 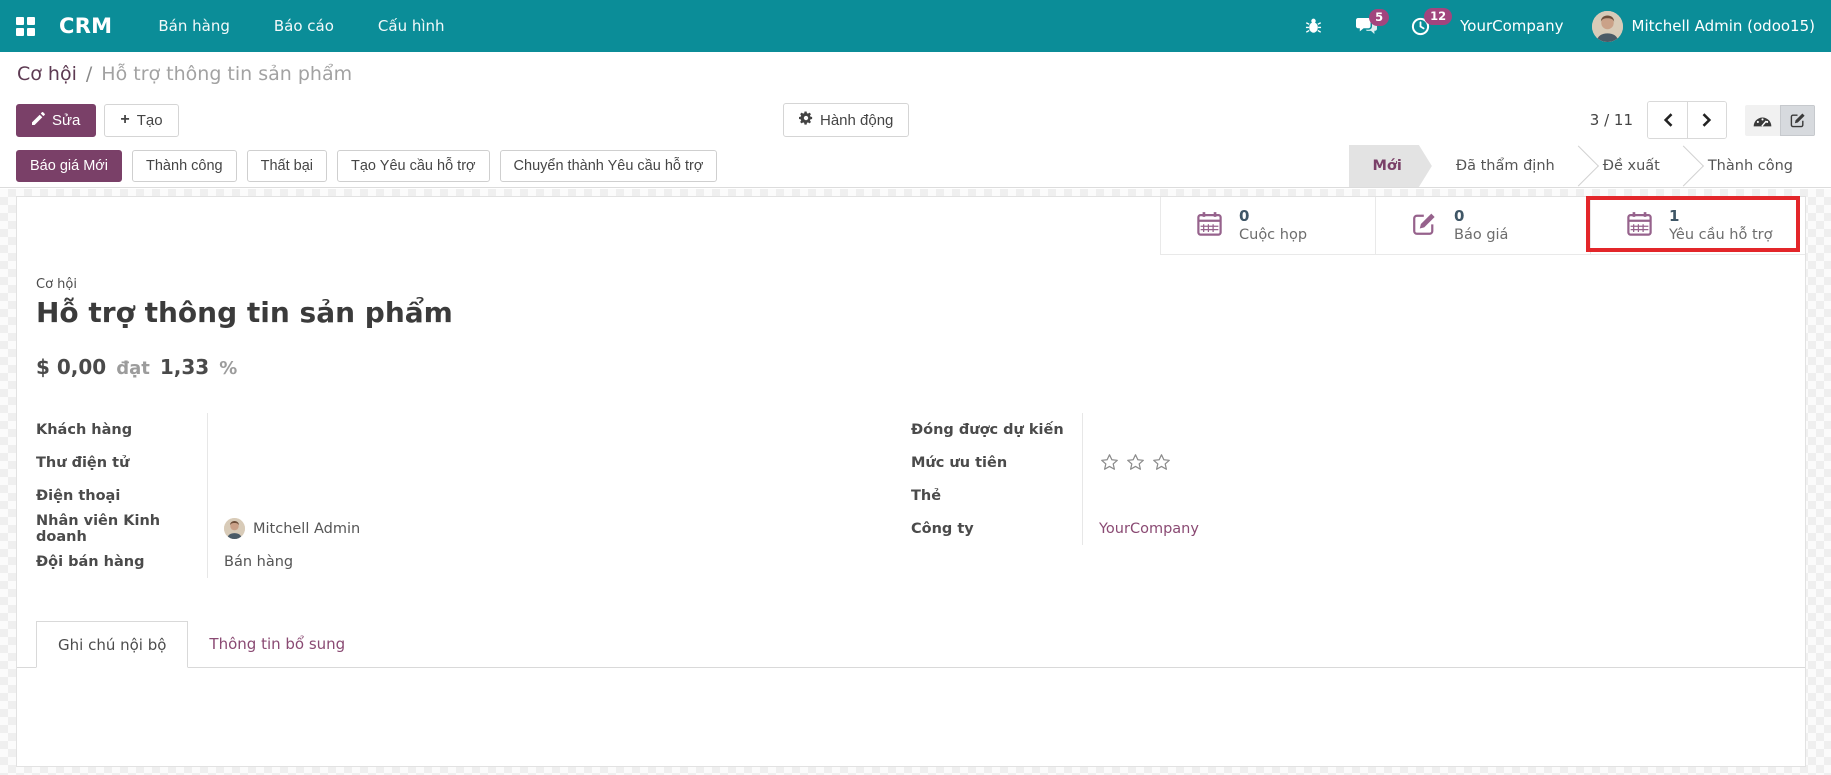 I want to click on messages-icon: 5, so click(x=1373, y=21).